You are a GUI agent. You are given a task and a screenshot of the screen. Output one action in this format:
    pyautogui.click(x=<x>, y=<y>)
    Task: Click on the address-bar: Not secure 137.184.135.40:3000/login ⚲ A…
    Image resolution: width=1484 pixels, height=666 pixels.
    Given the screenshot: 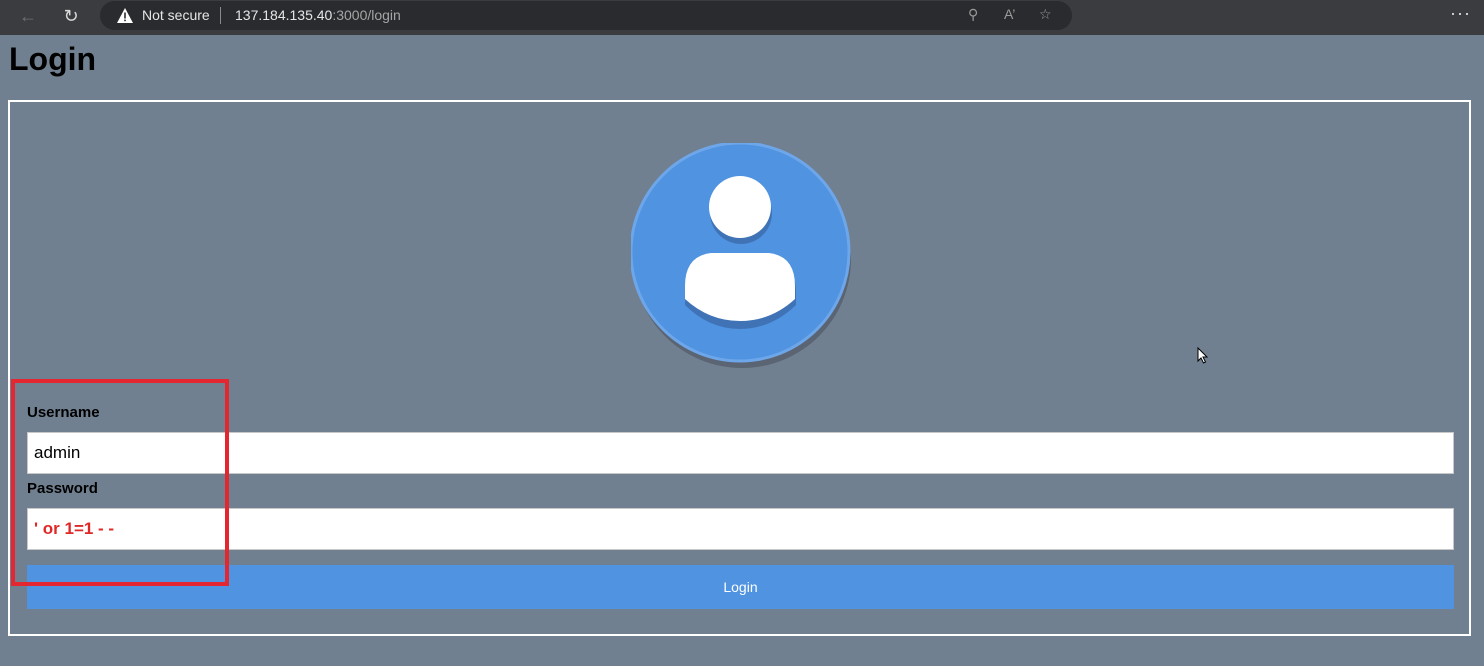 What is the action you would take?
    pyautogui.click(x=586, y=15)
    